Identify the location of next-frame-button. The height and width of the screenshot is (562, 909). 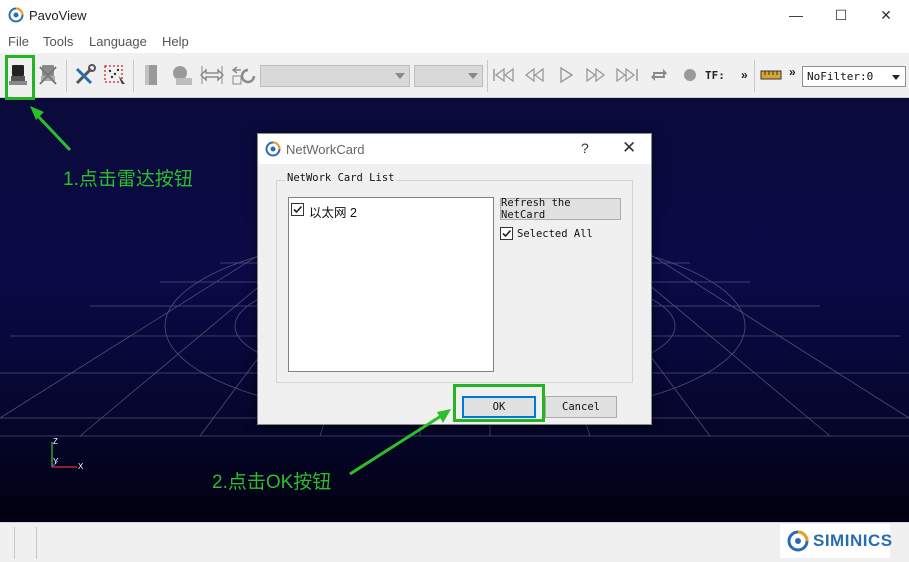
(596, 75).